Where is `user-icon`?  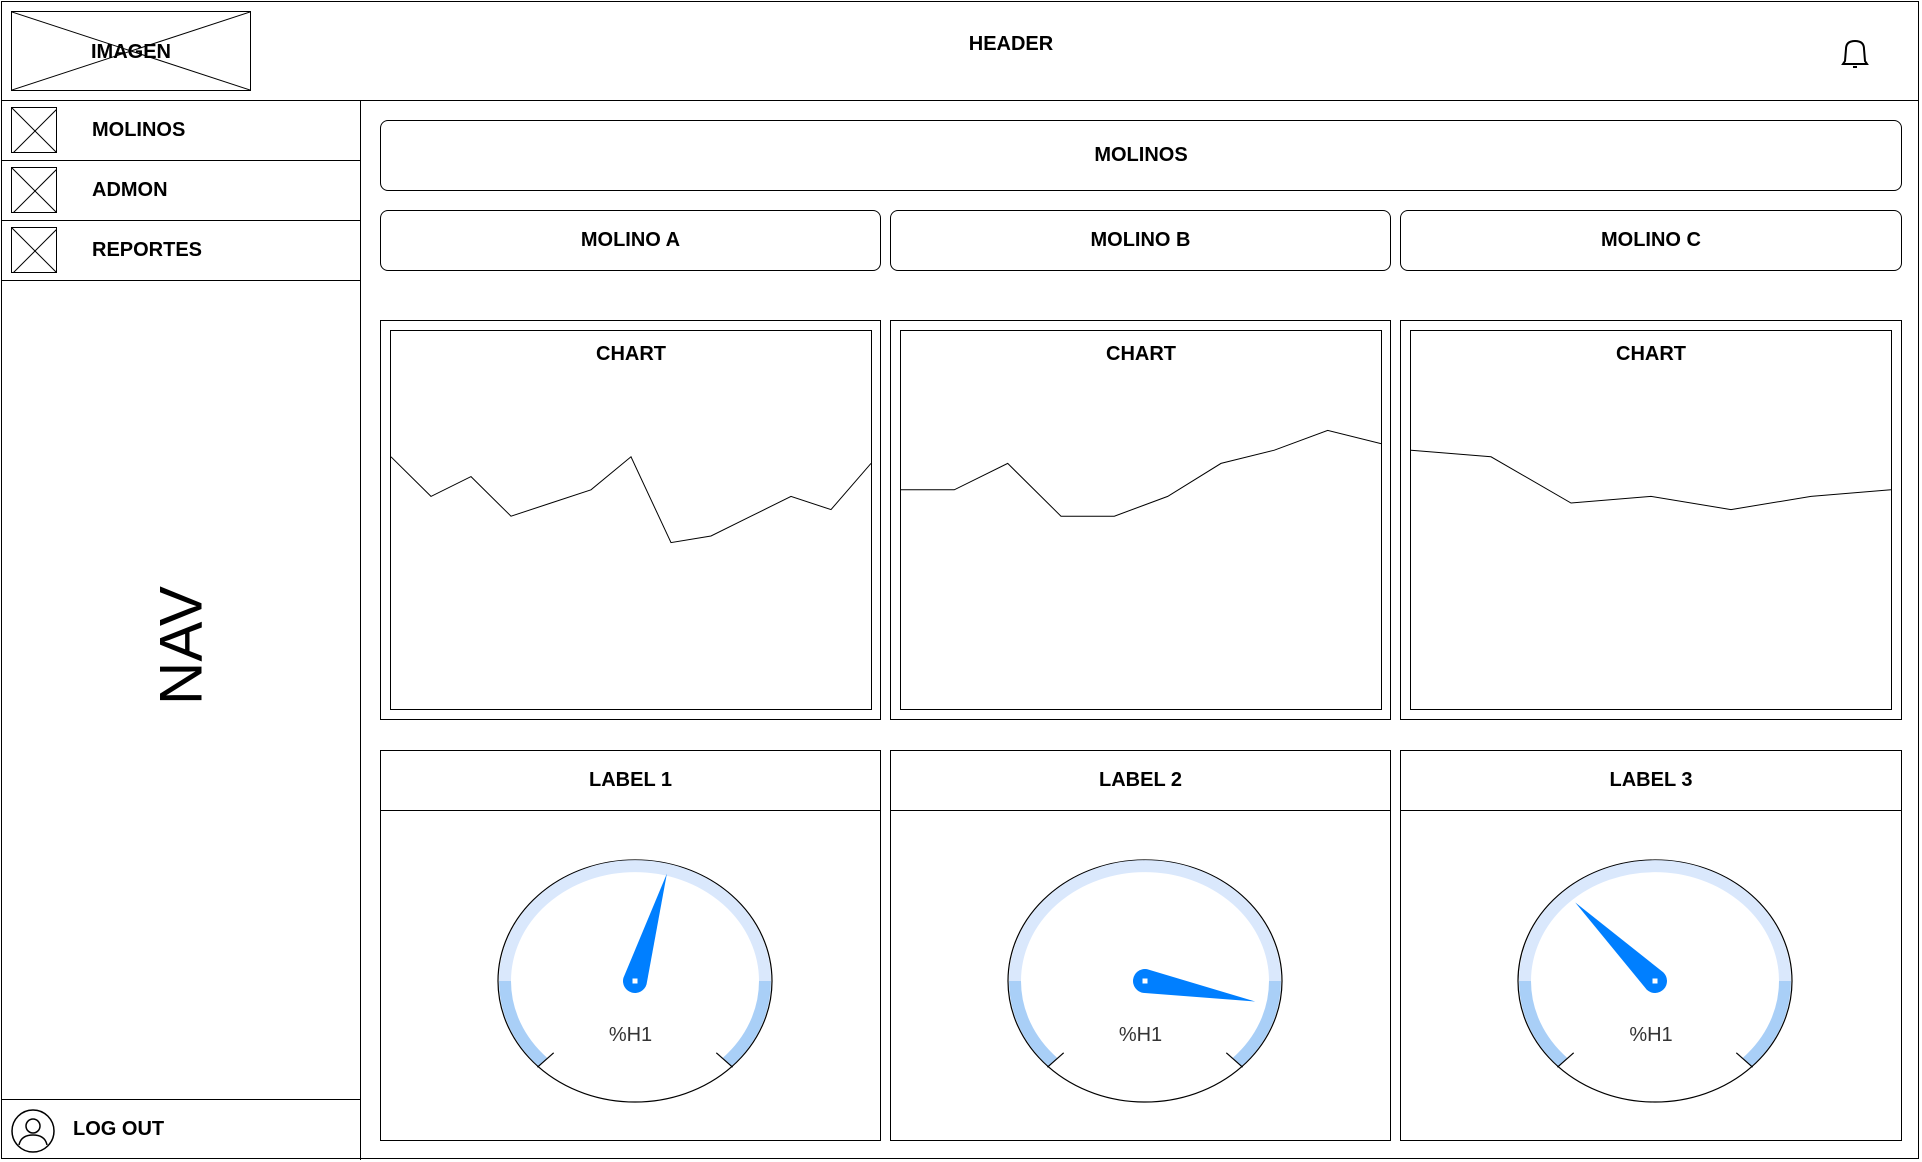 user-icon is located at coordinates (33, 1131).